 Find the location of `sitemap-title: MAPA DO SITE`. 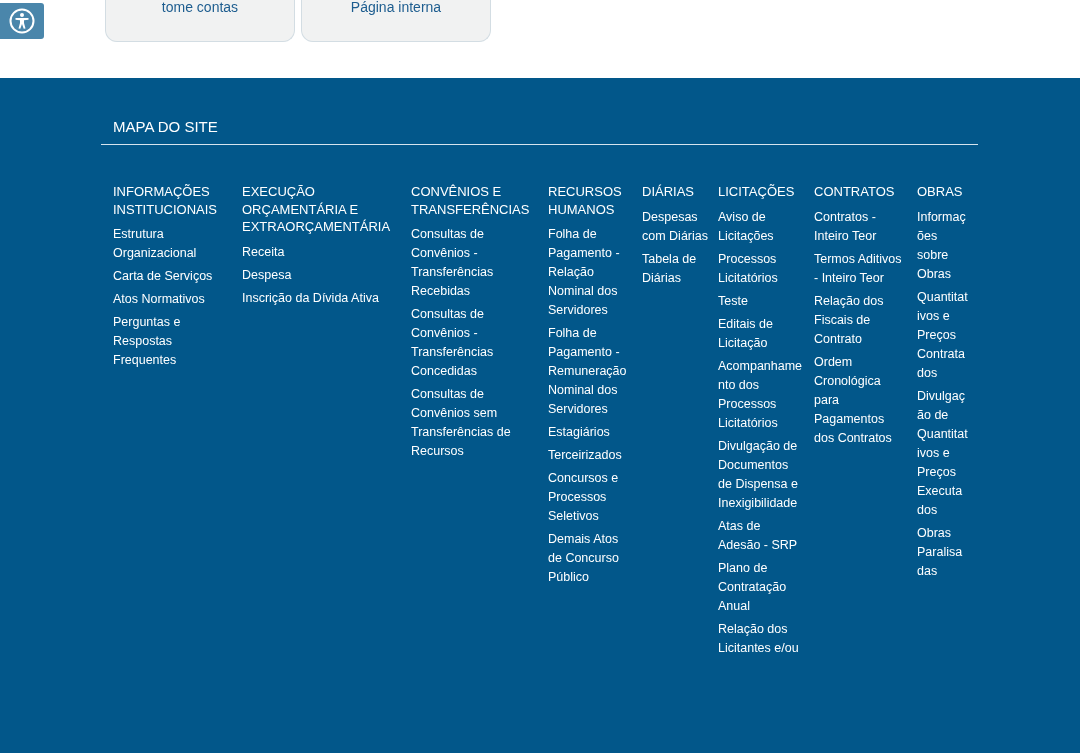

sitemap-title: MAPA DO SITE is located at coordinates (166, 127).